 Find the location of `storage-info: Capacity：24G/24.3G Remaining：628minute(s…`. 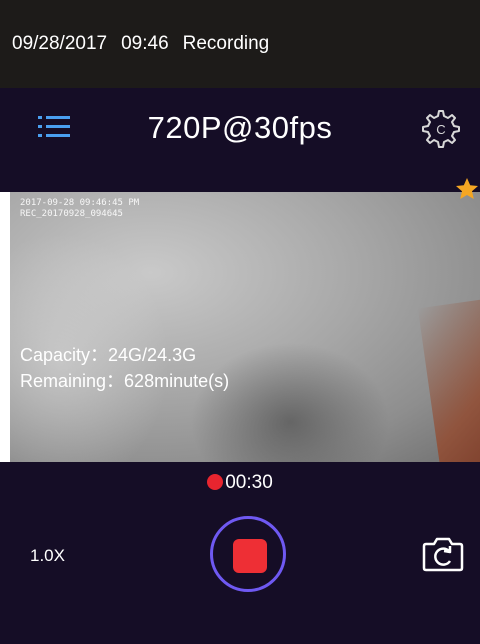

storage-info: Capacity：24G/24.3G Remaining：628minute(s… is located at coordinates (124, 368).